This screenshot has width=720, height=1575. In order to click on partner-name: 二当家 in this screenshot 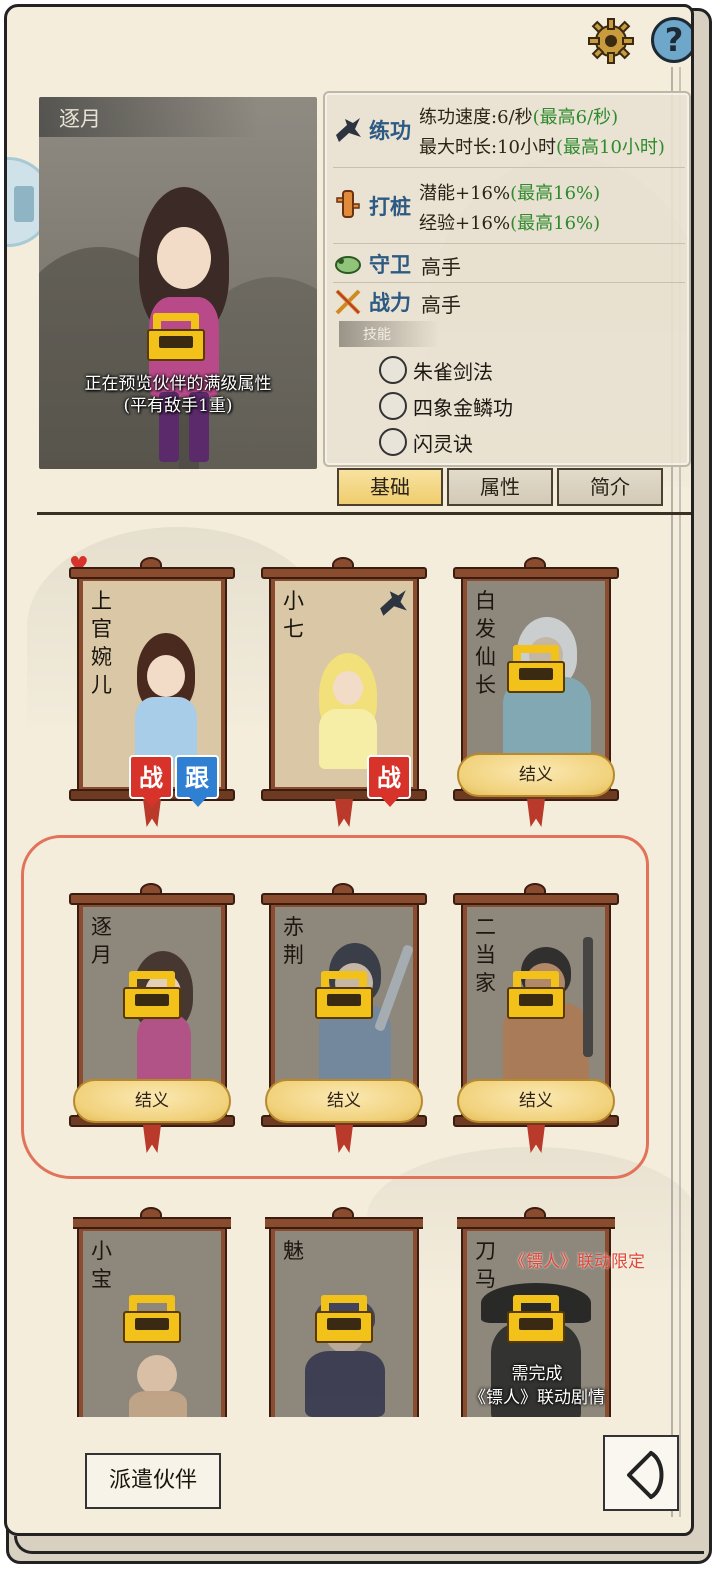, I will do `click(485, 955)`.